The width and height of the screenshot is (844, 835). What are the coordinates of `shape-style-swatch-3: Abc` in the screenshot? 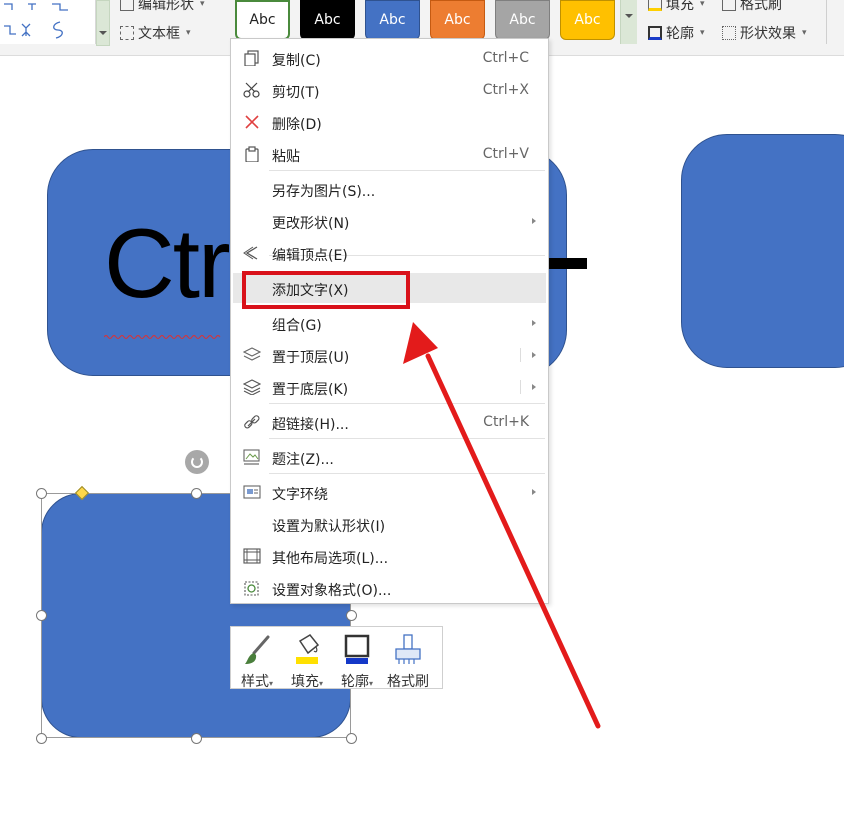 It's located at (392, 20).